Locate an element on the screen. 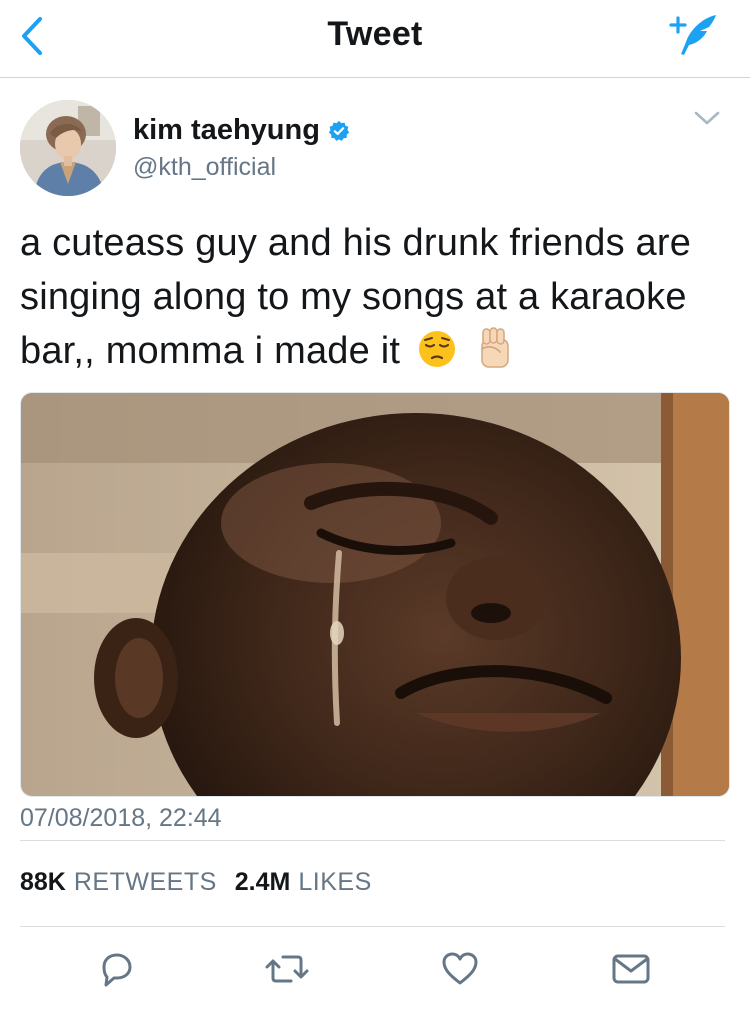 The image size is (750, 1010). likes-stat: 2.4M LIKES is located at coordinates (303, 882).